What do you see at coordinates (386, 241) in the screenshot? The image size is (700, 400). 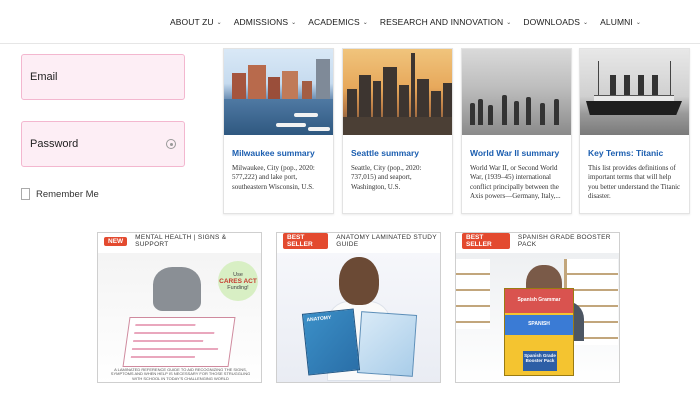 I see `product-title: ANATOMY LAMINATED STUDY GUIDE` at bounding box center [386, 241].